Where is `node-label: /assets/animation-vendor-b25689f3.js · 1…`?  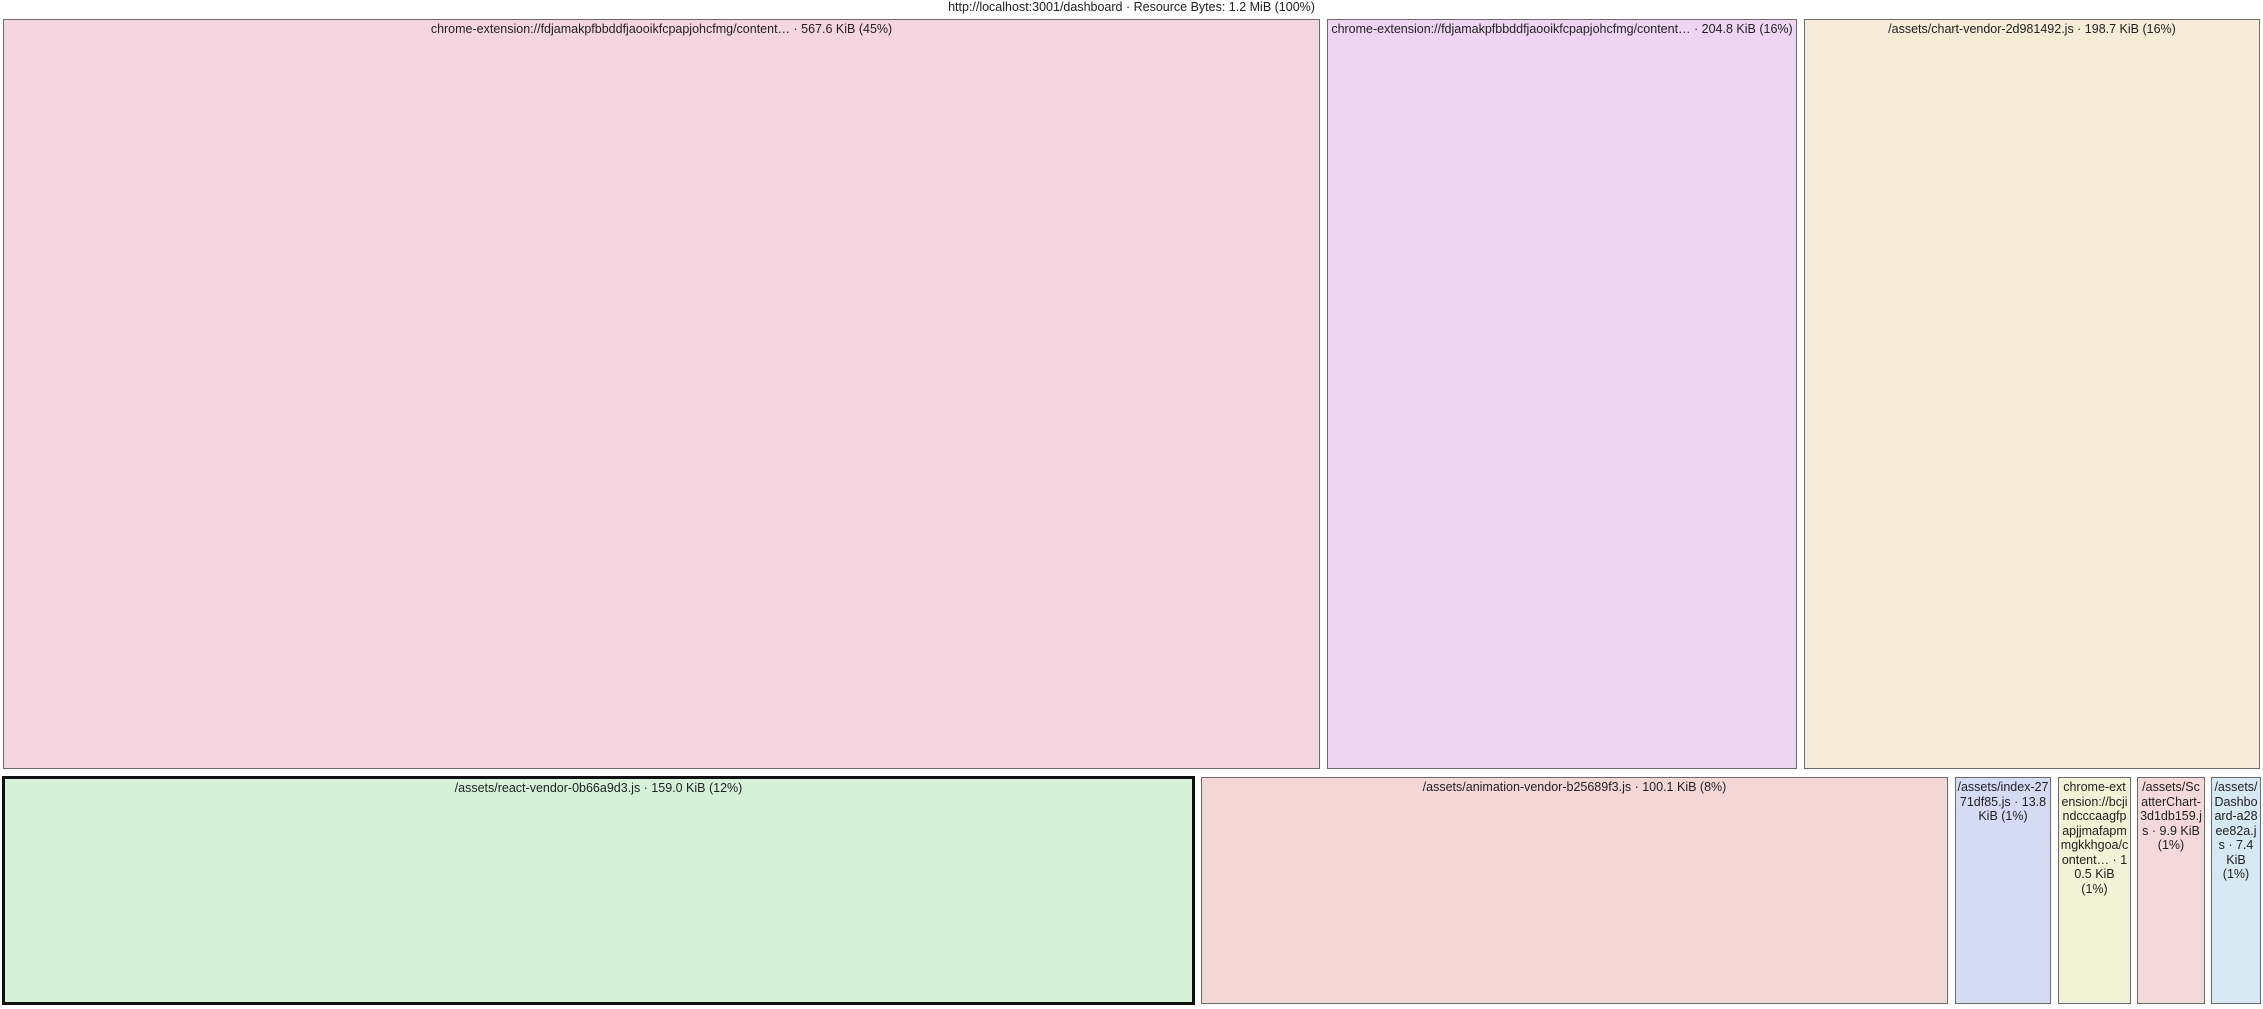 node-label: /assets/animation-vendor-b25689f3.js · 1… is located at coordinates (1574, 787).